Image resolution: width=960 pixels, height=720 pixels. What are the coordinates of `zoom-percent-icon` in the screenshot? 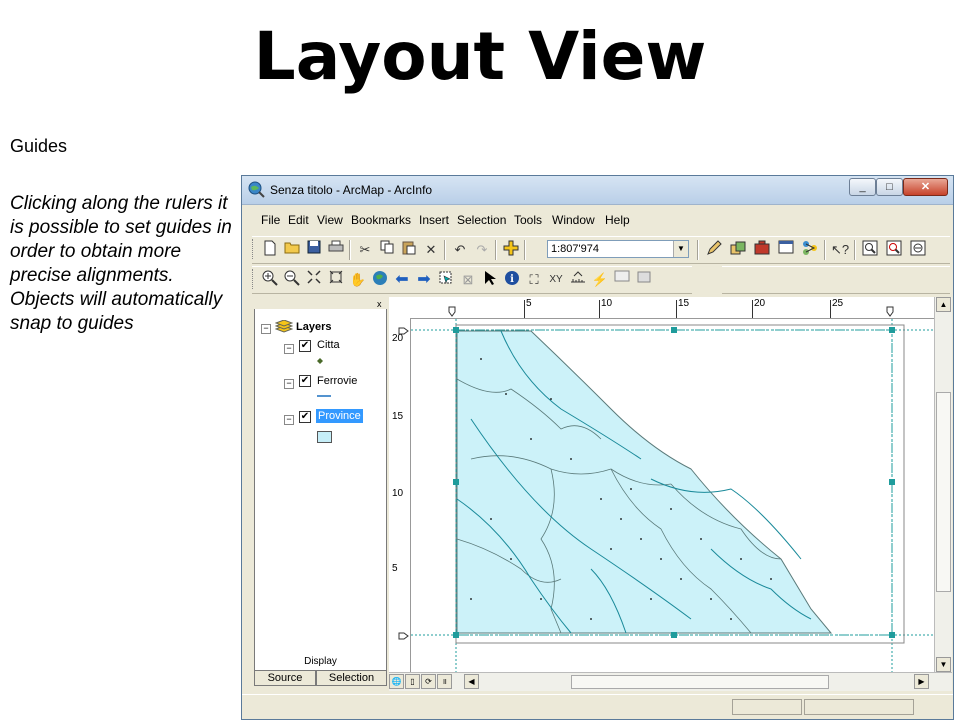 It's located at (918, 250).